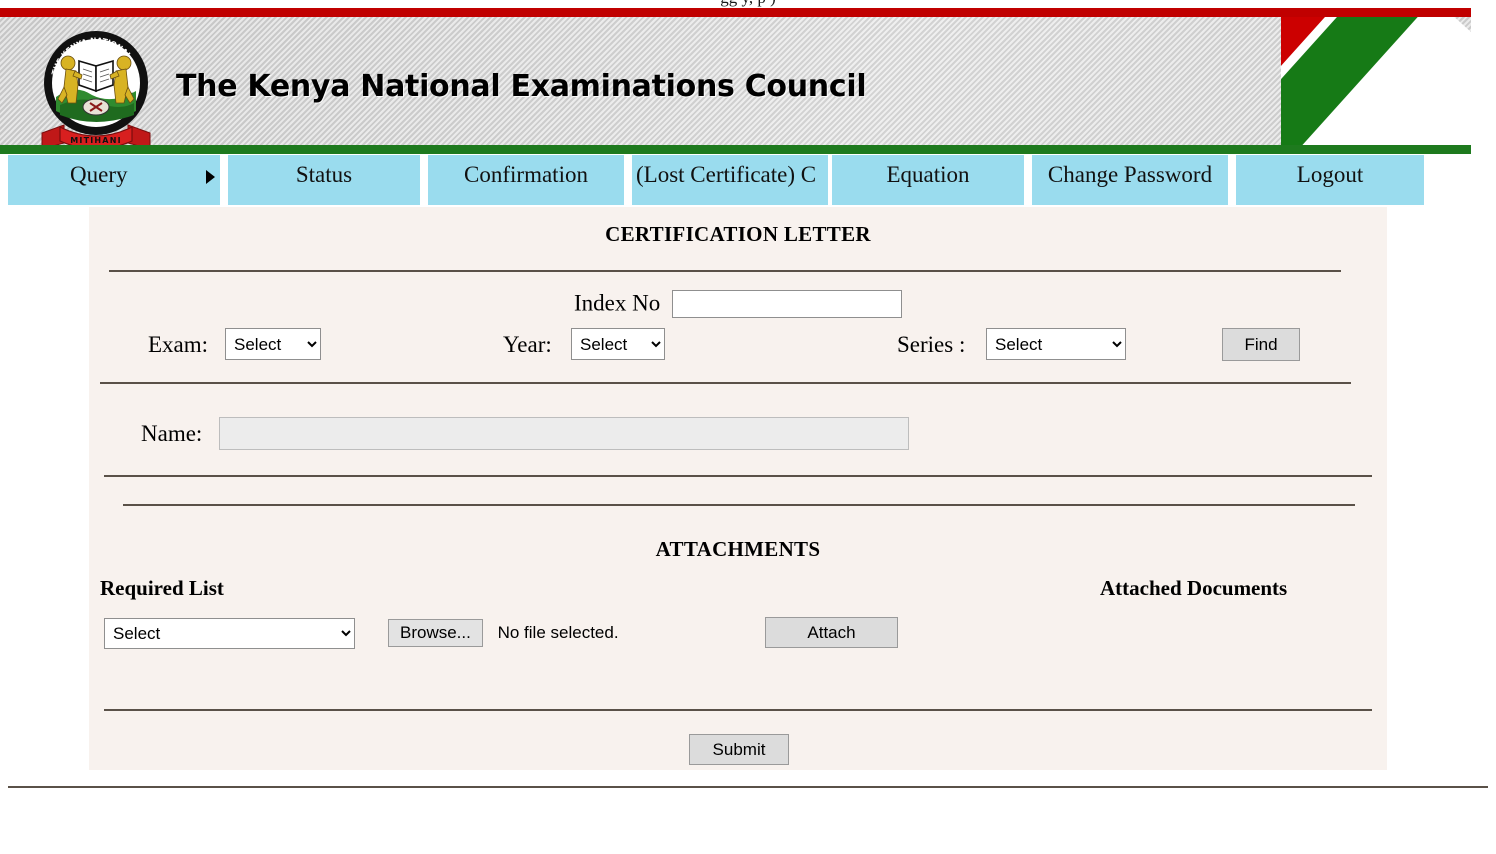 The image size is (1496, 854). I want to click on index-no-row: Index No, so click(738, 303).